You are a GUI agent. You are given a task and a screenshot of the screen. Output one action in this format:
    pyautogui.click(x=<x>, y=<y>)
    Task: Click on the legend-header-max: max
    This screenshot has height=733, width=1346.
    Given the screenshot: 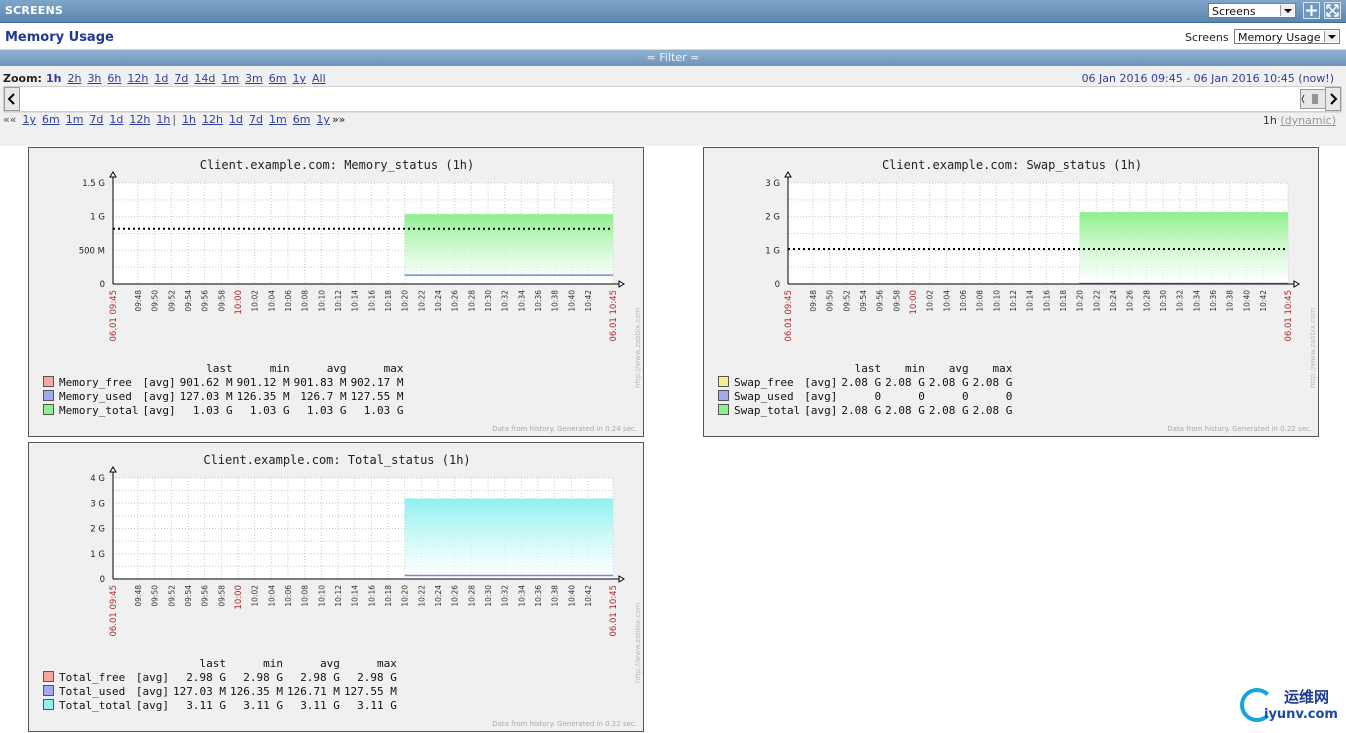 What is the action you would take?
    pyautogui.click(x=387, y=663)
    